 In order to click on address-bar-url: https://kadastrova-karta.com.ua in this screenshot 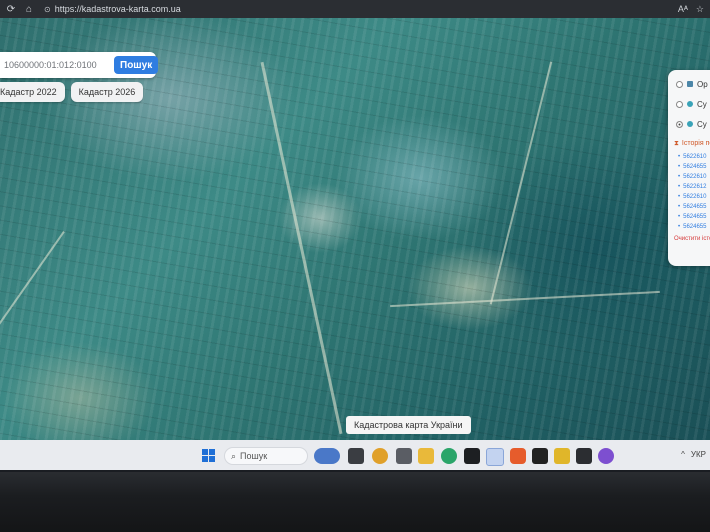, I will do `click(117, 9)`.